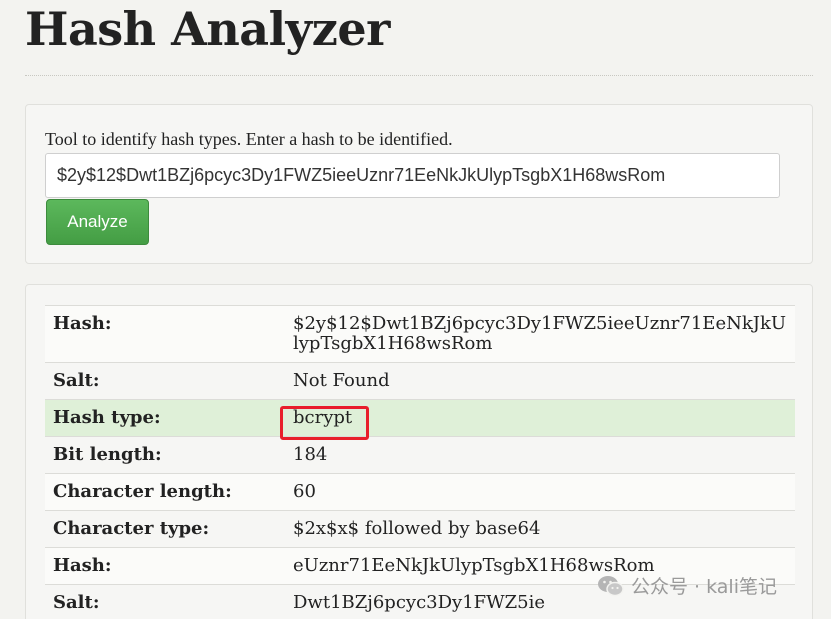 The width and height of the screenshot is (831, 619). Describe the element at coordinates (165, 492) in the screenshot. I see `row-key: Character length:` at that location.